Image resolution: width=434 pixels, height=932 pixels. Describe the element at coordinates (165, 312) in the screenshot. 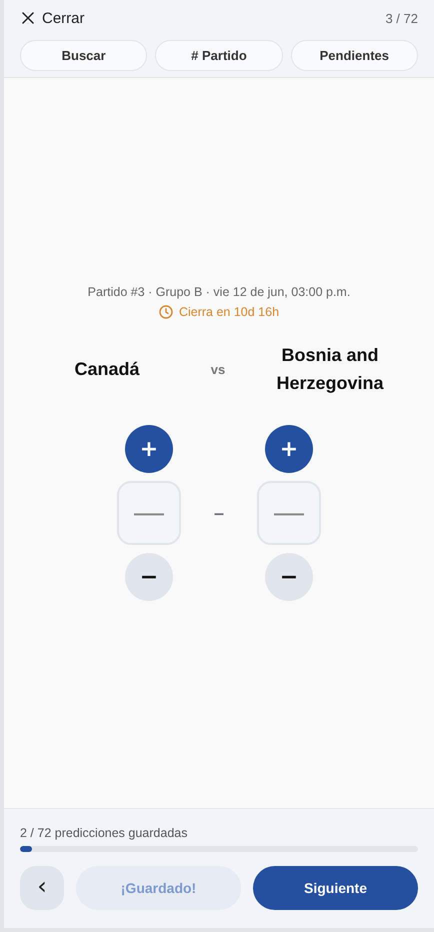

I see `clock-icon` at that location.